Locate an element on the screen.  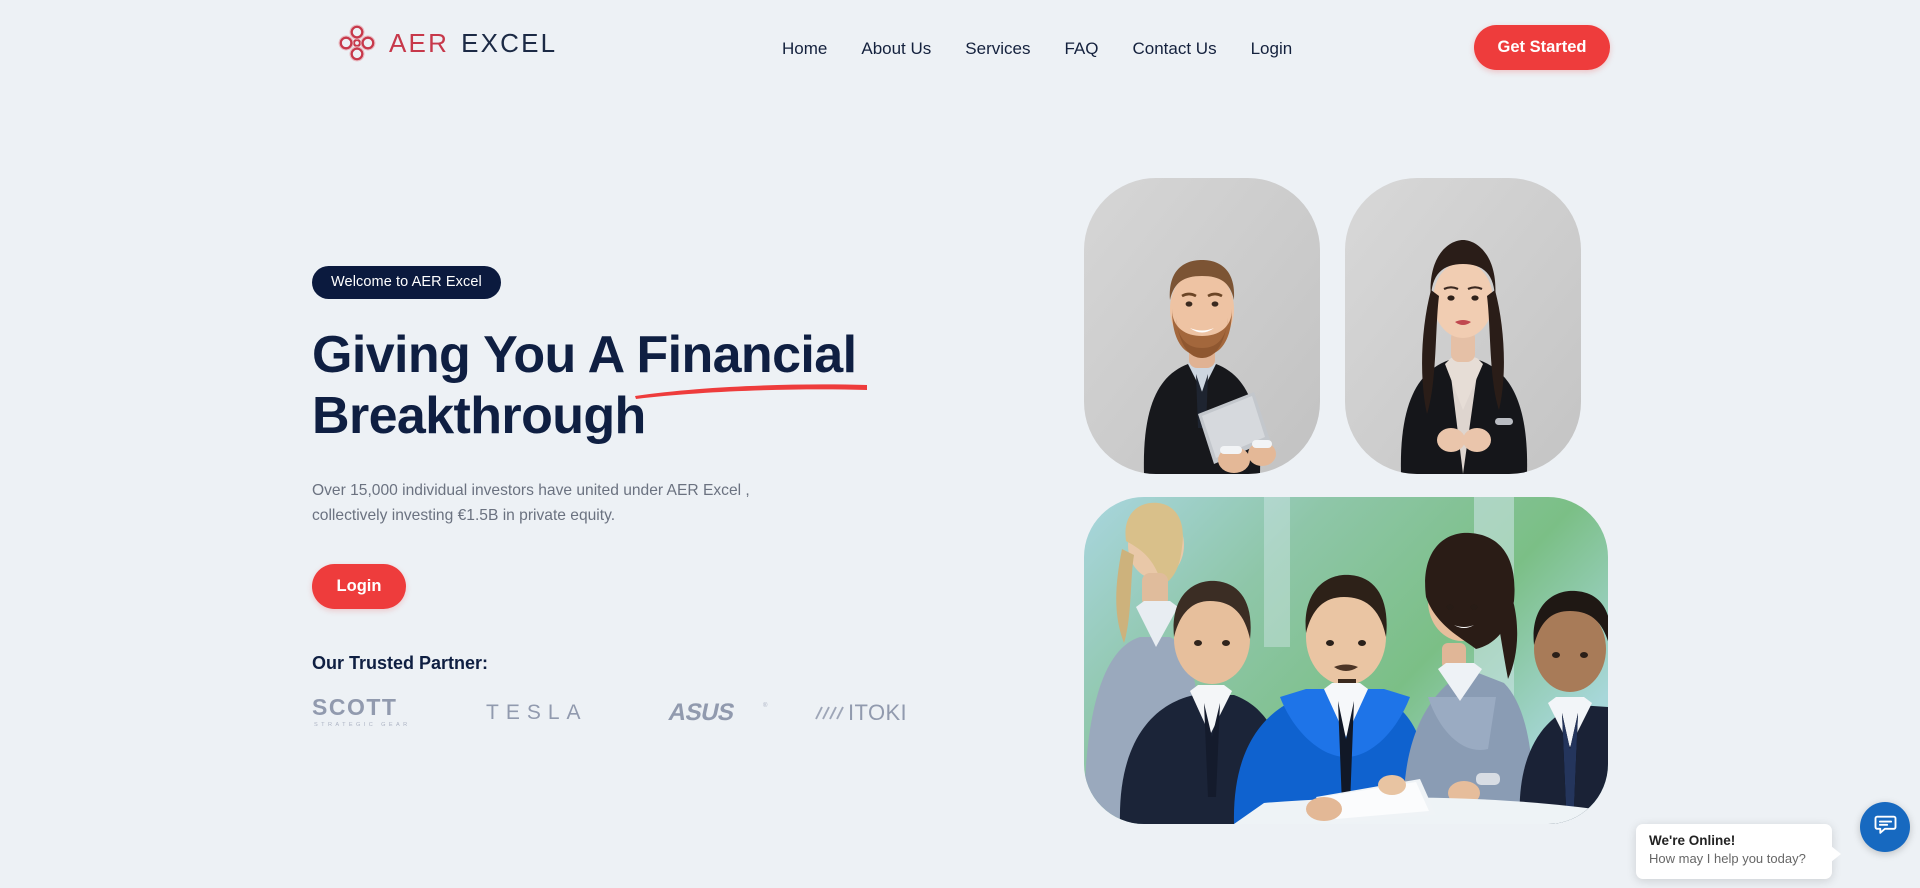
brand-name-second: EXCEL is located at coordinates (509, 42).